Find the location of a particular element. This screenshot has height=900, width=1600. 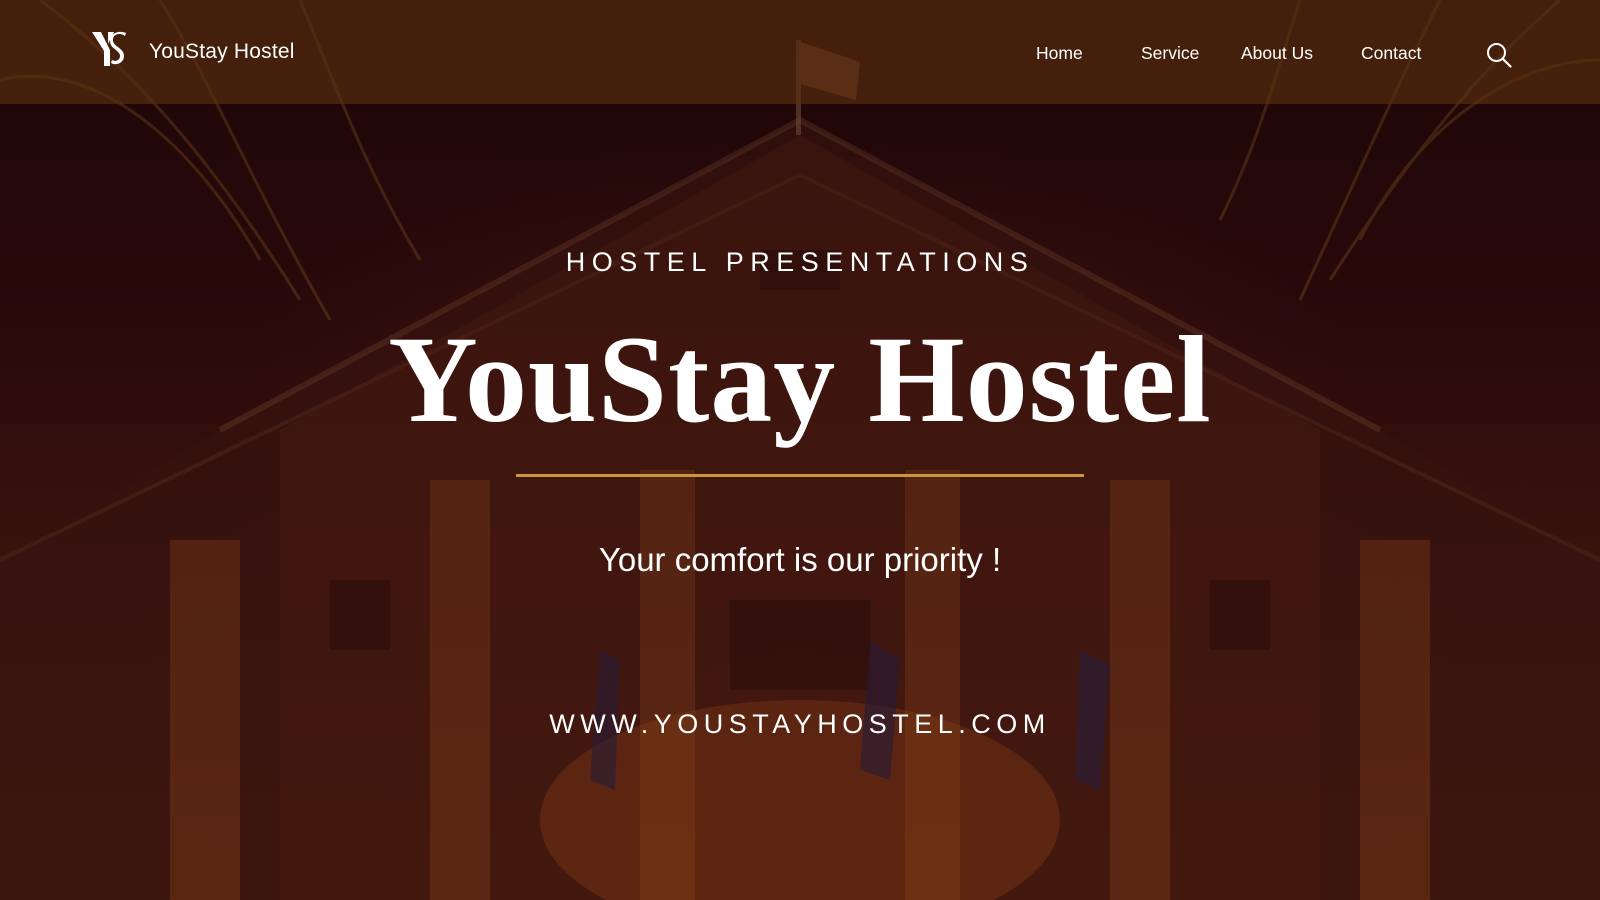

hero-eyebrow: HOSTEL PRESENTATIONS is located at coordinates (800, 262).